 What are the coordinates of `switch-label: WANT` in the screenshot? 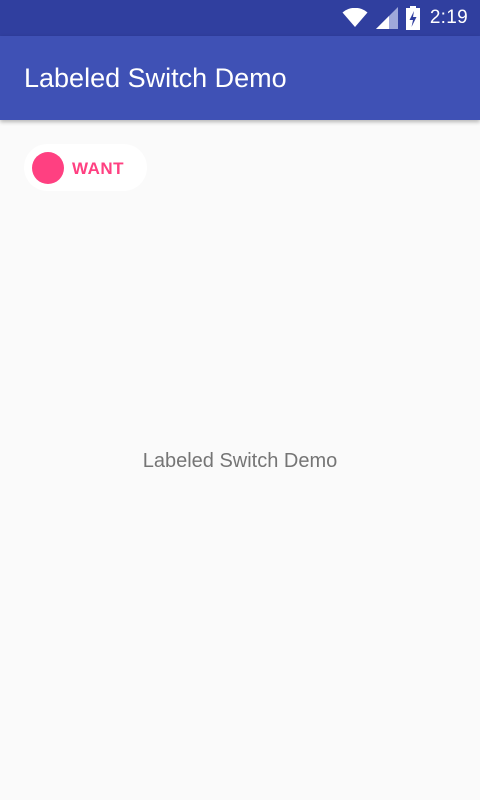 It's located at (98, 168).